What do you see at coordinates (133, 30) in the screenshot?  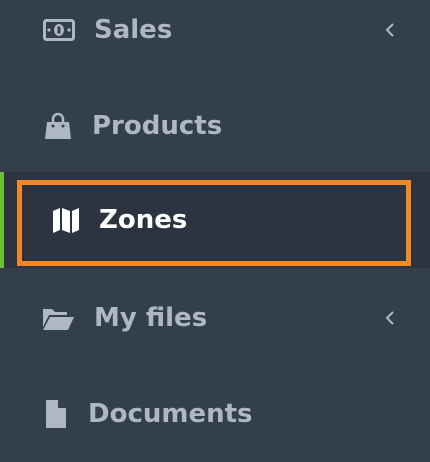 I see `sidebar-item-label: Sales` at bounding box center [133, 30].